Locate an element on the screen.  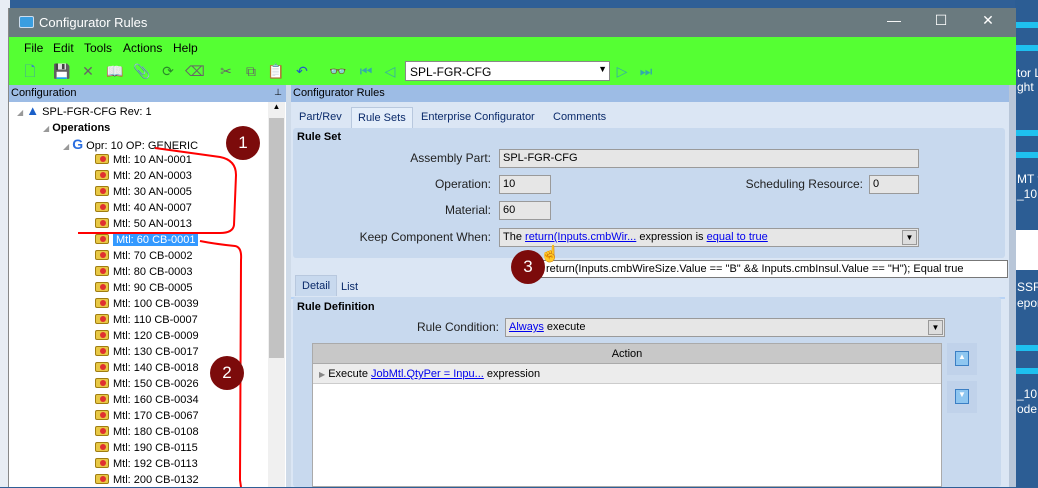
annotation-ink is located at coordinates (160, 317).